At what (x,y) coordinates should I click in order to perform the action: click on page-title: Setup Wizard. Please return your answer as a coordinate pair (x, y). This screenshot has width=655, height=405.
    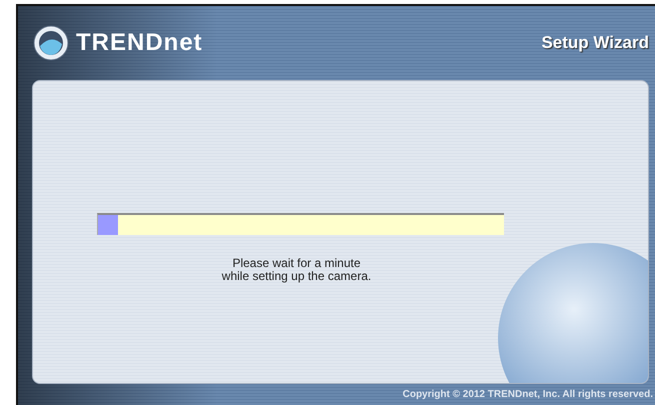
    Looking at the image, I should click on (595, 43).